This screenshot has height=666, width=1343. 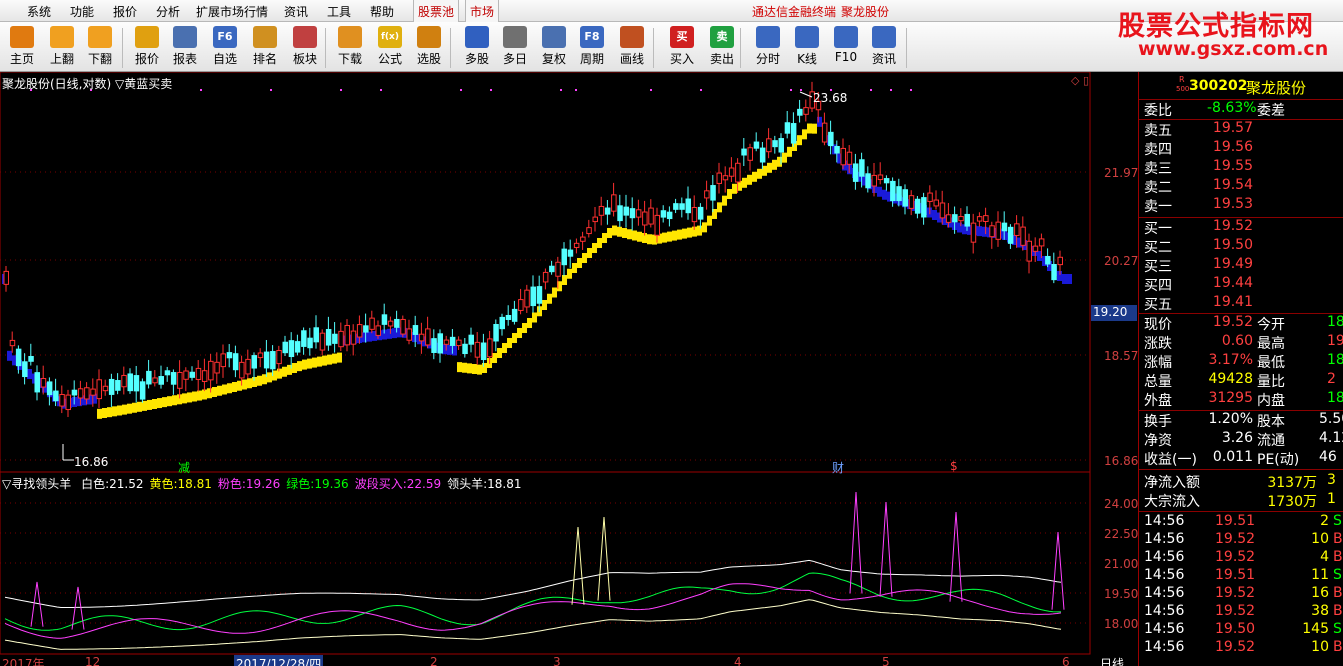 What do you see at coordinates (225, 47) in the screenshot?
I see `toolbar-button-f6: F6 自选` at bounding box center [225, 47].